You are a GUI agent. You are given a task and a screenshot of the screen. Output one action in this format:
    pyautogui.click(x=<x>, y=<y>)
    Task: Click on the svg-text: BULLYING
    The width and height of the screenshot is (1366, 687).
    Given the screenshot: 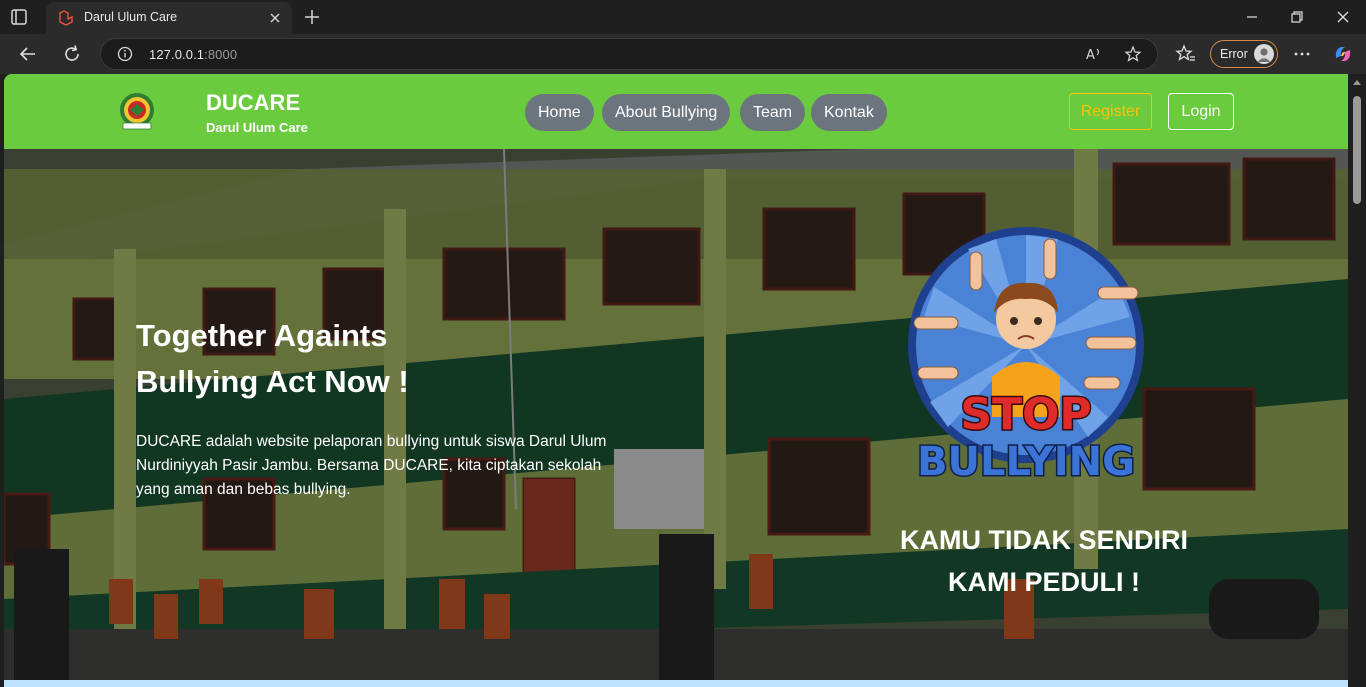 What is the action you would take?
    pyautogui.click(x=1026, y=462)
    